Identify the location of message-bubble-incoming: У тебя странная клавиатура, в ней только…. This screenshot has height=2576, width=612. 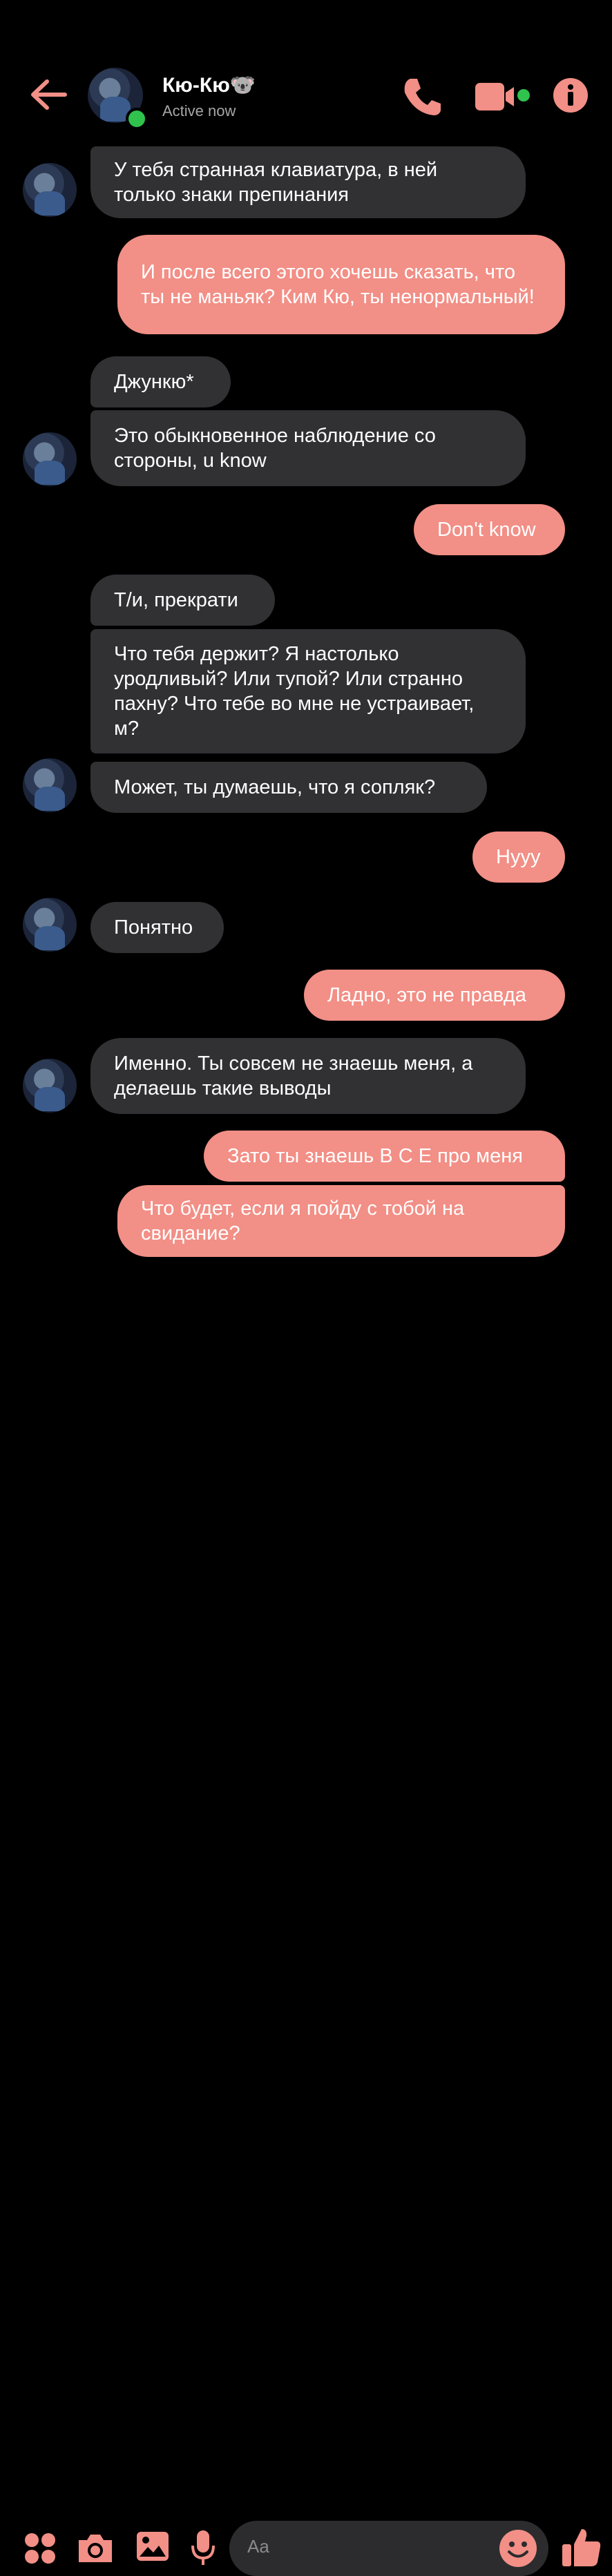
(308, 182).